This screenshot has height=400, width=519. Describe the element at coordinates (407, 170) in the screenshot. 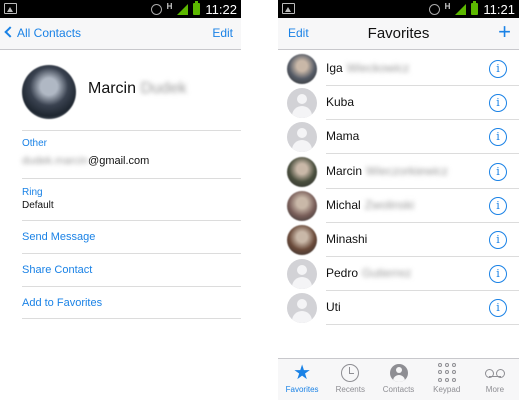

I see `last-name: Wieczorkiewicz` at that location.